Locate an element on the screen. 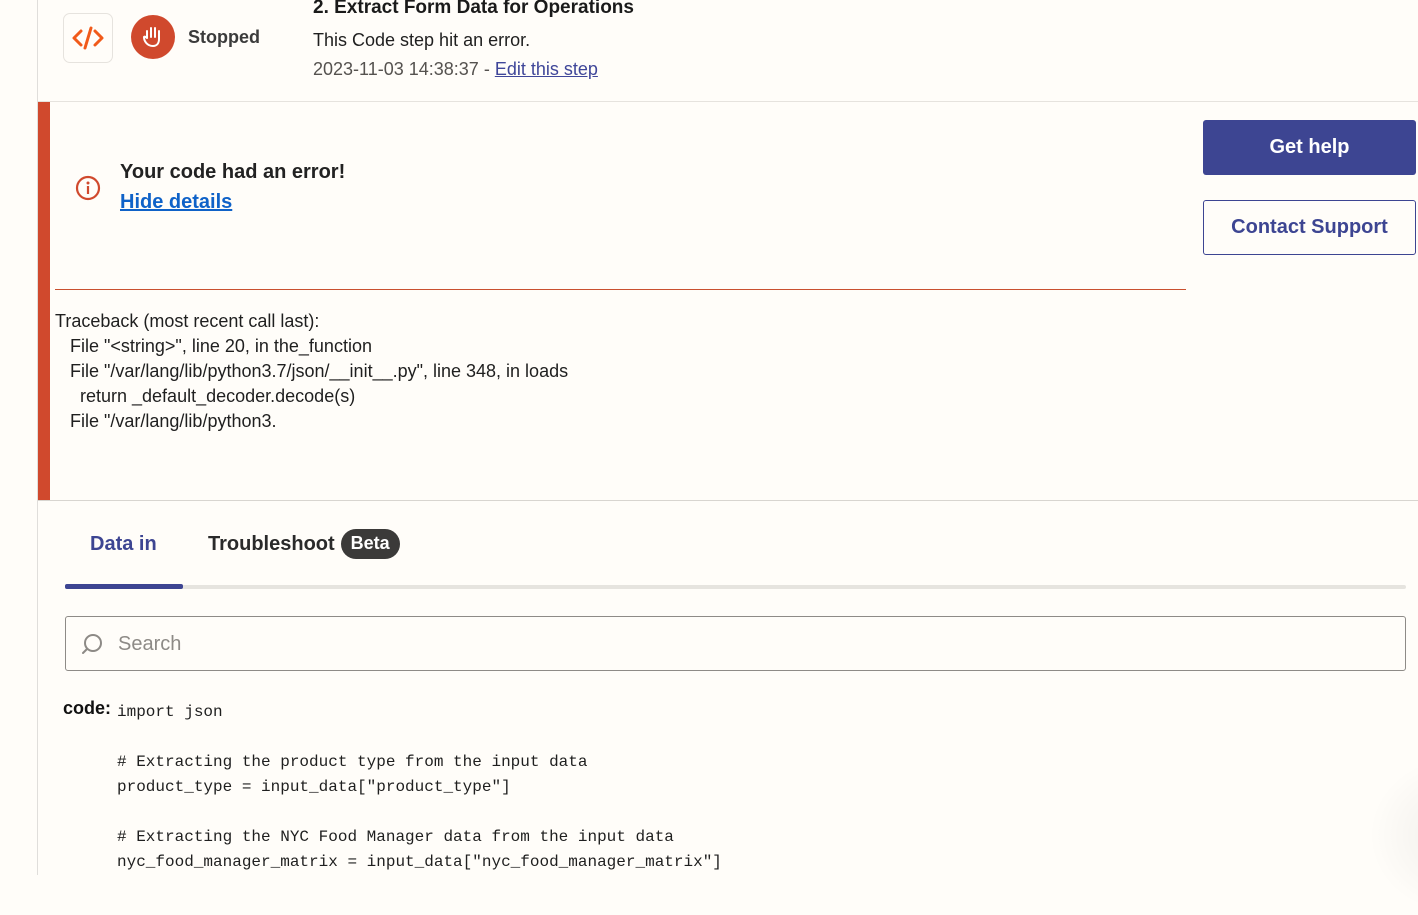 This screenshot has width=1418, height=915. error-divider is located at coordinates (620, 289).